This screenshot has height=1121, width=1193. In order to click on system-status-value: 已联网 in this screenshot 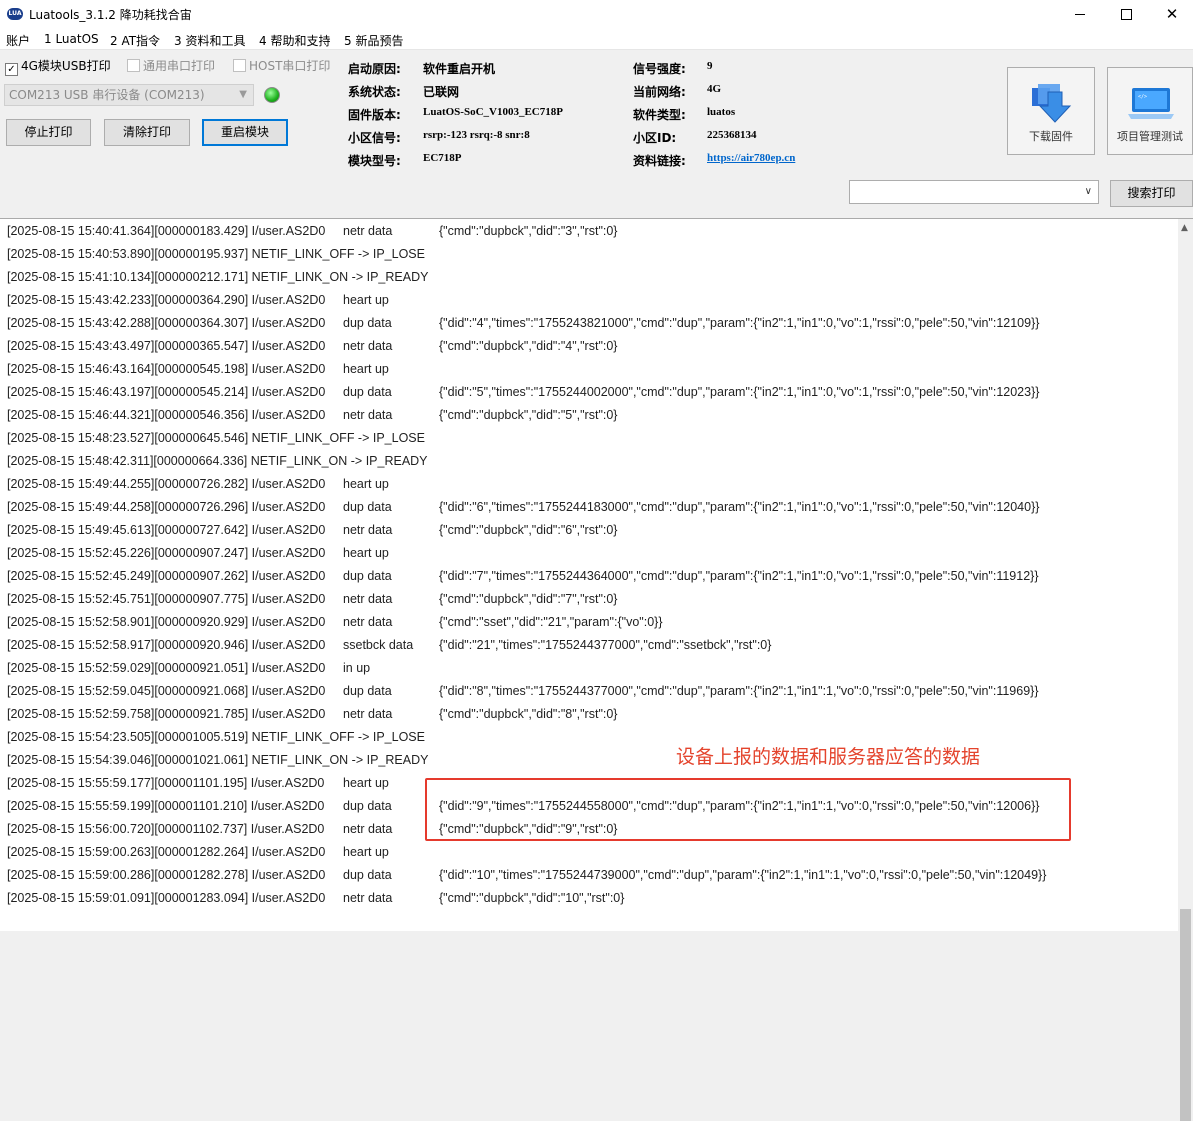, I will do `click(441, 92)`.